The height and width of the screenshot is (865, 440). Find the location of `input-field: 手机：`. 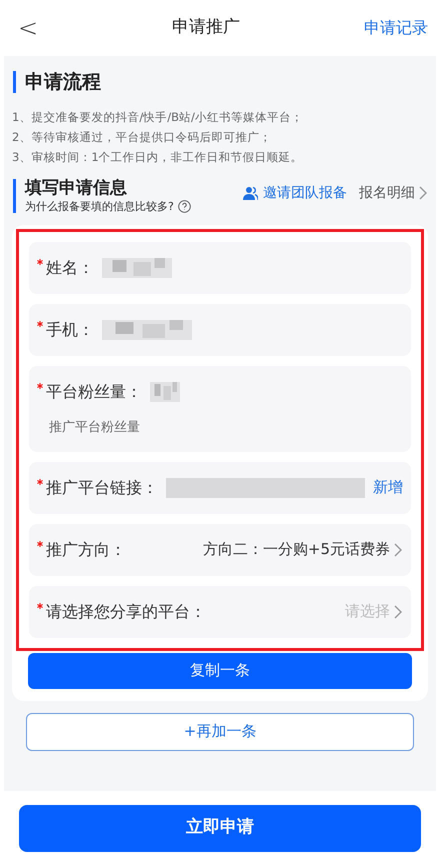

input-field: 手机： is located at coordinates (220, 330).